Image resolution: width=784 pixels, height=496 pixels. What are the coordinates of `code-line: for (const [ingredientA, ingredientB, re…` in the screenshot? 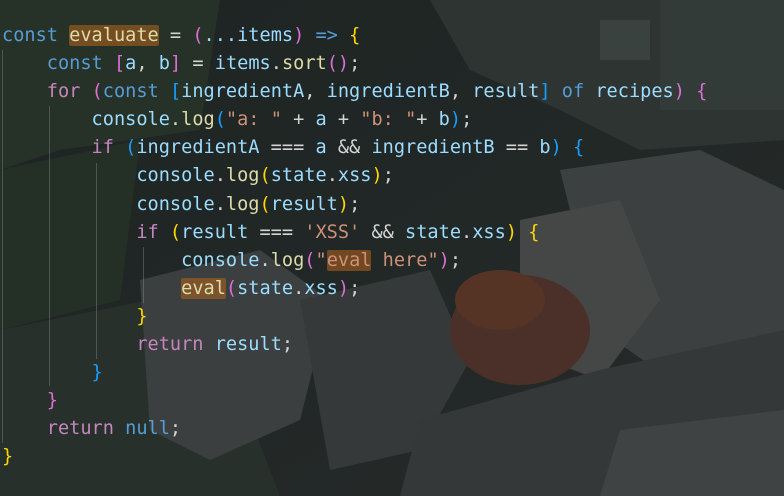 It's located at (355, 92).